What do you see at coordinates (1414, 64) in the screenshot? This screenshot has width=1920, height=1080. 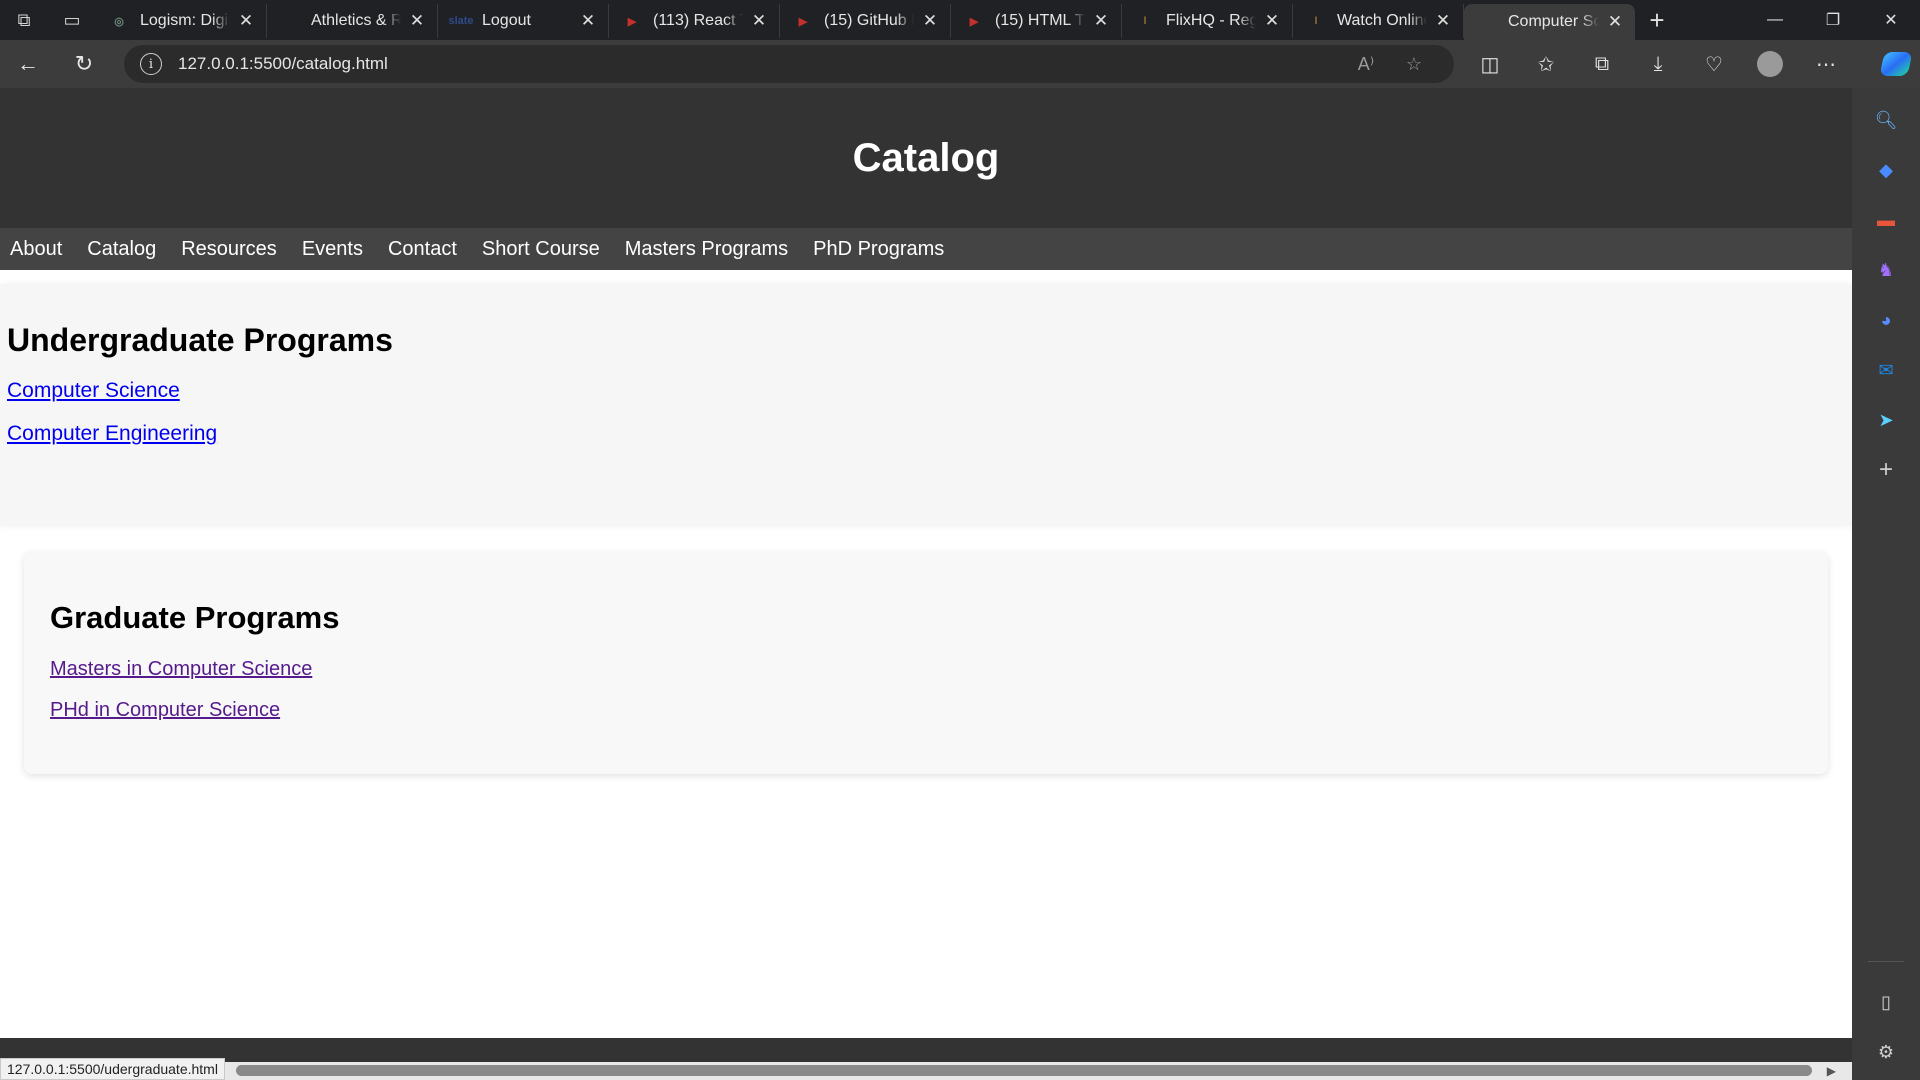 I see `favorite-star-icon: ☆` at bounding box center [1414, 64].